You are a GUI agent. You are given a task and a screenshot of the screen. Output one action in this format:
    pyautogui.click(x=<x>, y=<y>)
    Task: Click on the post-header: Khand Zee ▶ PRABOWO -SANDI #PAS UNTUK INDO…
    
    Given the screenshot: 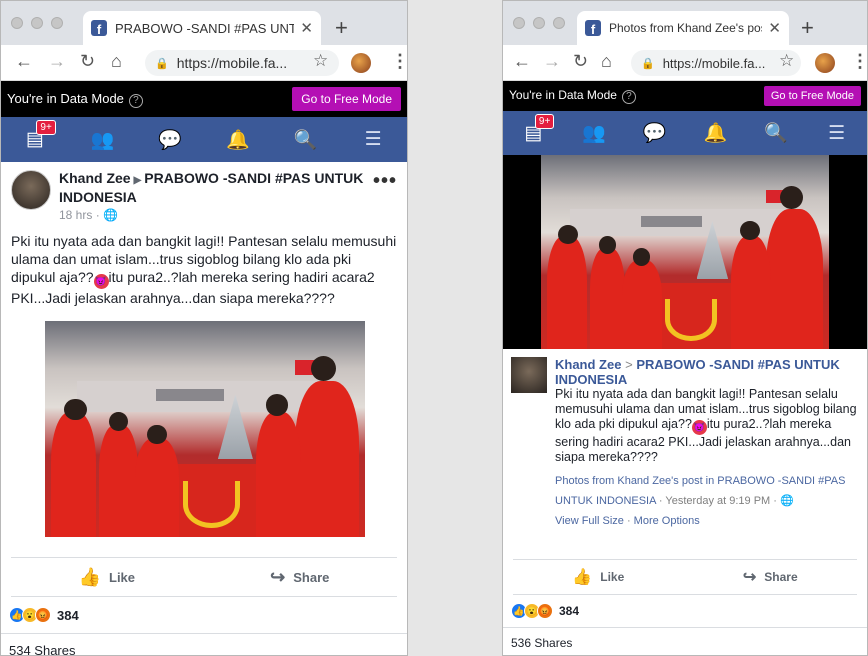 What is the action you would take?
    pyautogui.click(x=204, y=196)
    